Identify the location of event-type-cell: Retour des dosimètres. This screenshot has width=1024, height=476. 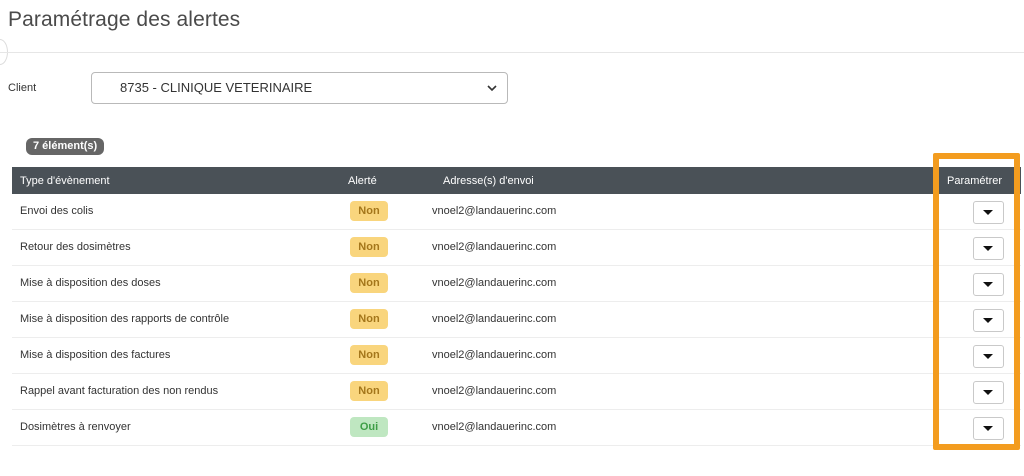
(75, 247).